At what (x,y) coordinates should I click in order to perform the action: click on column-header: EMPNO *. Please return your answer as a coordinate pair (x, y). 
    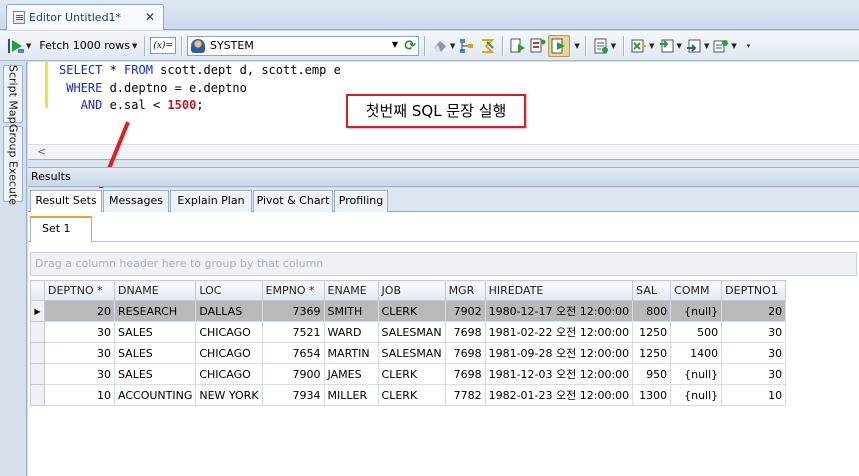
    Looking at the image, I should click on (293, 290).